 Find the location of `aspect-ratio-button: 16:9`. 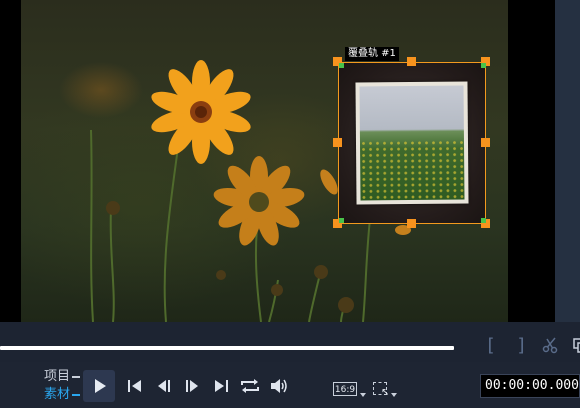

aspect-ratio-button: 16:9 is located at coordinates (345, 389).